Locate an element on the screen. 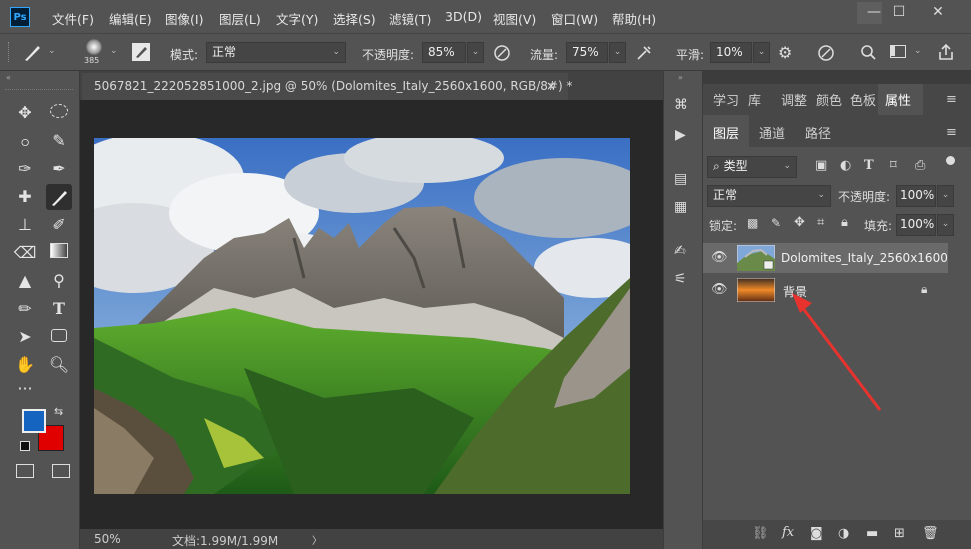 This screenshot has width=971, height=549. type-tool-icon: T is located at coordinates (59, 309).